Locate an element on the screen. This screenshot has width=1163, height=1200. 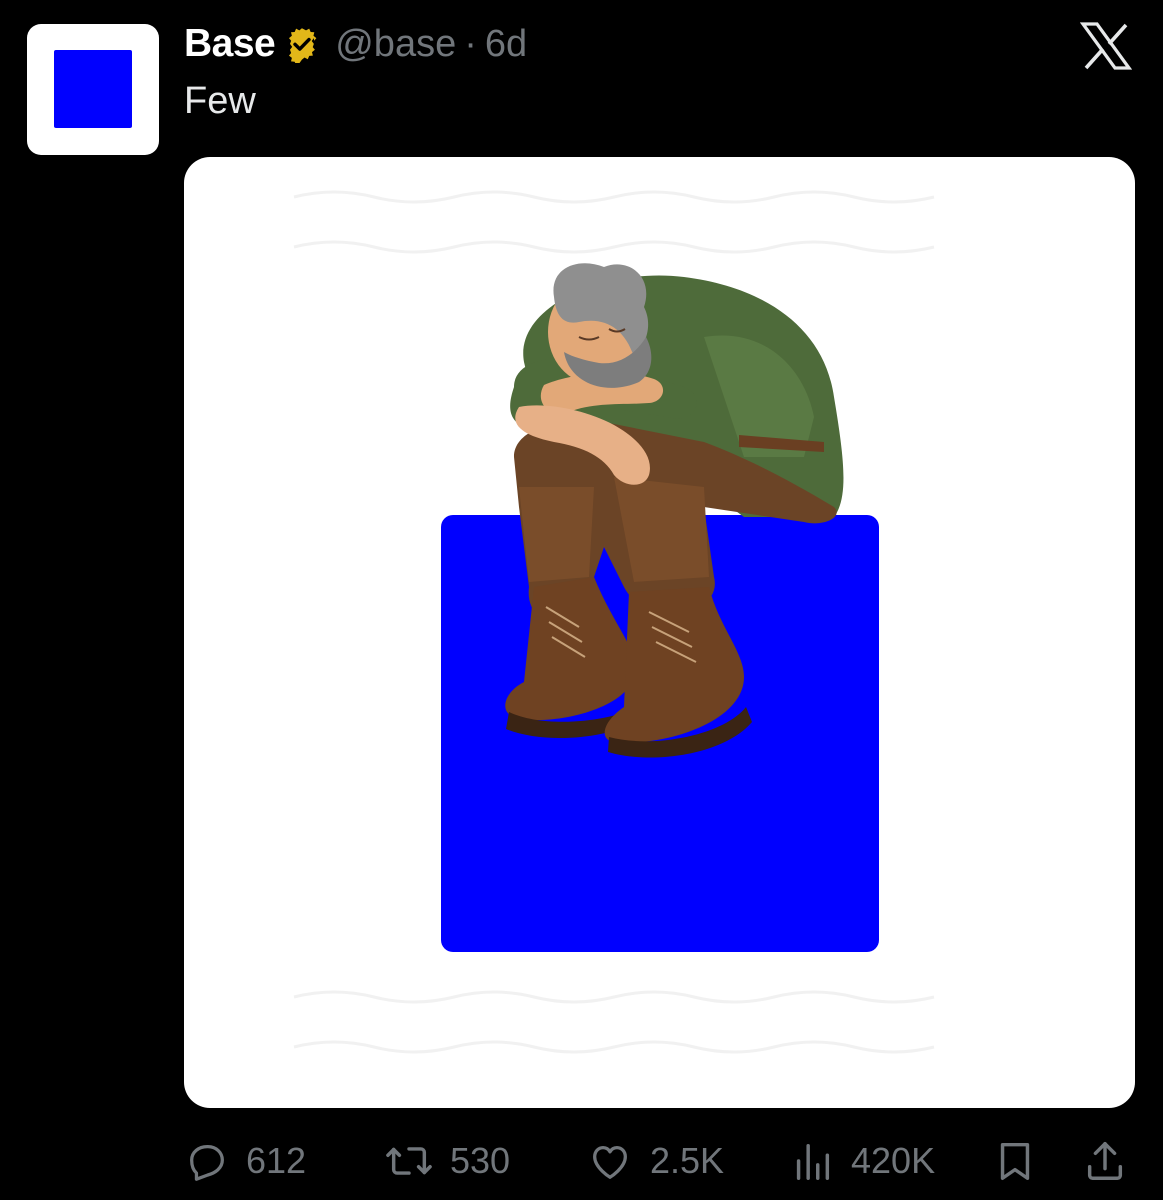
author-handle: @base is located at coordinates (395, 44).